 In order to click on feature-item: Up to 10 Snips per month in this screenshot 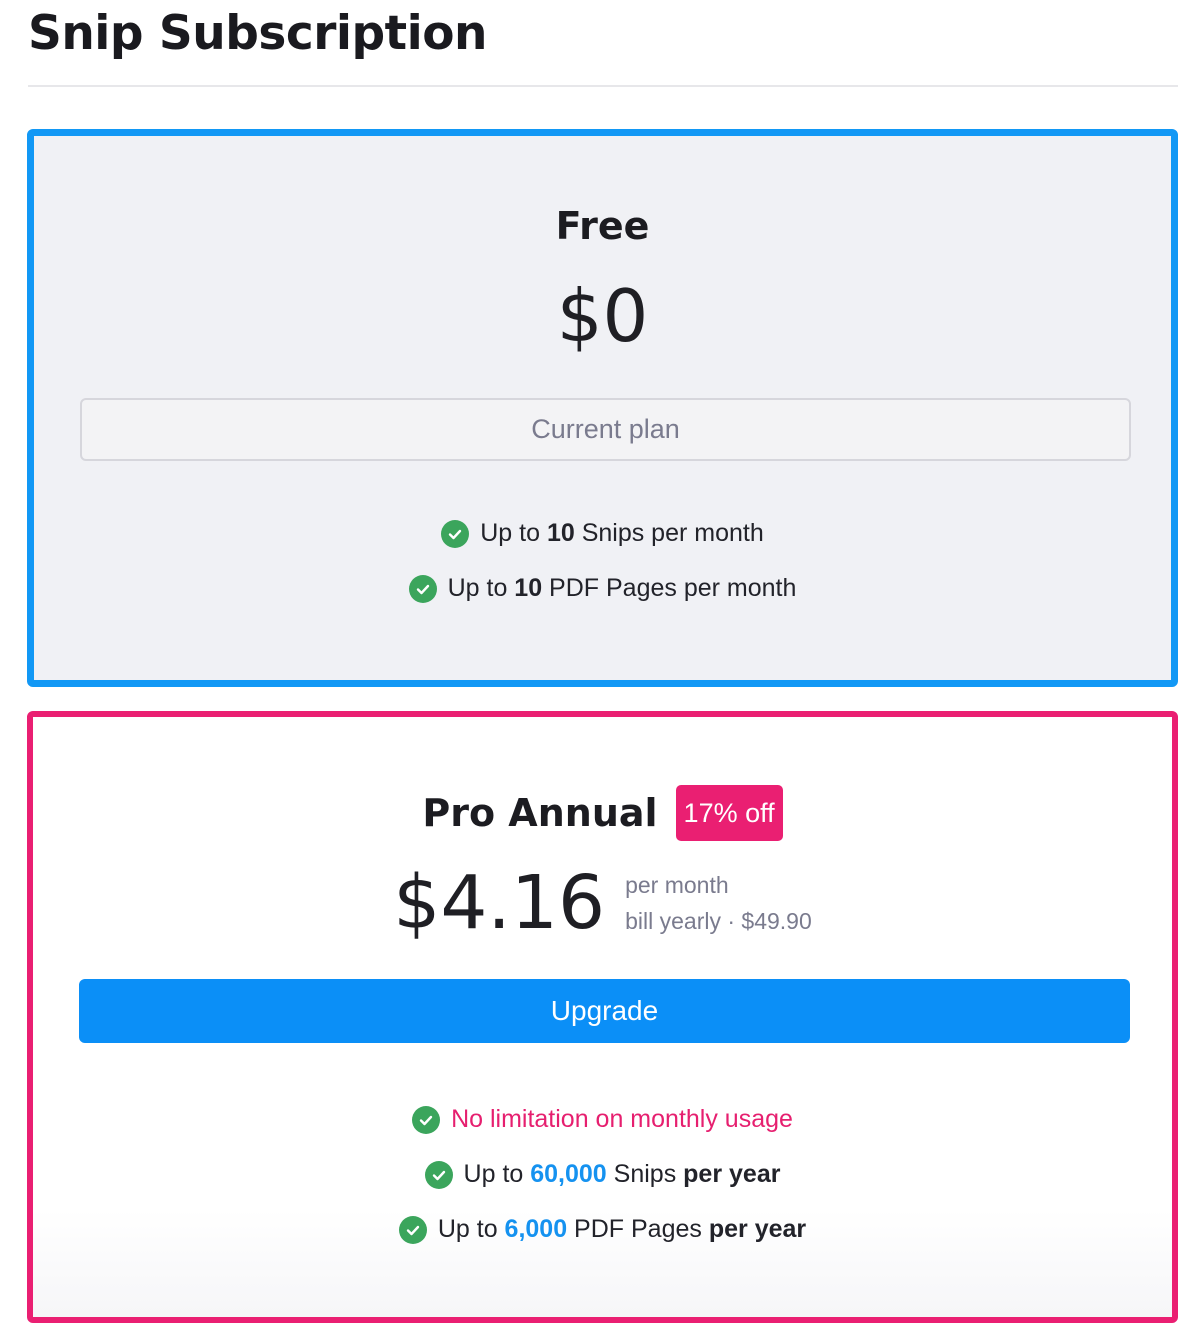, I will do `click(602, 533)`.